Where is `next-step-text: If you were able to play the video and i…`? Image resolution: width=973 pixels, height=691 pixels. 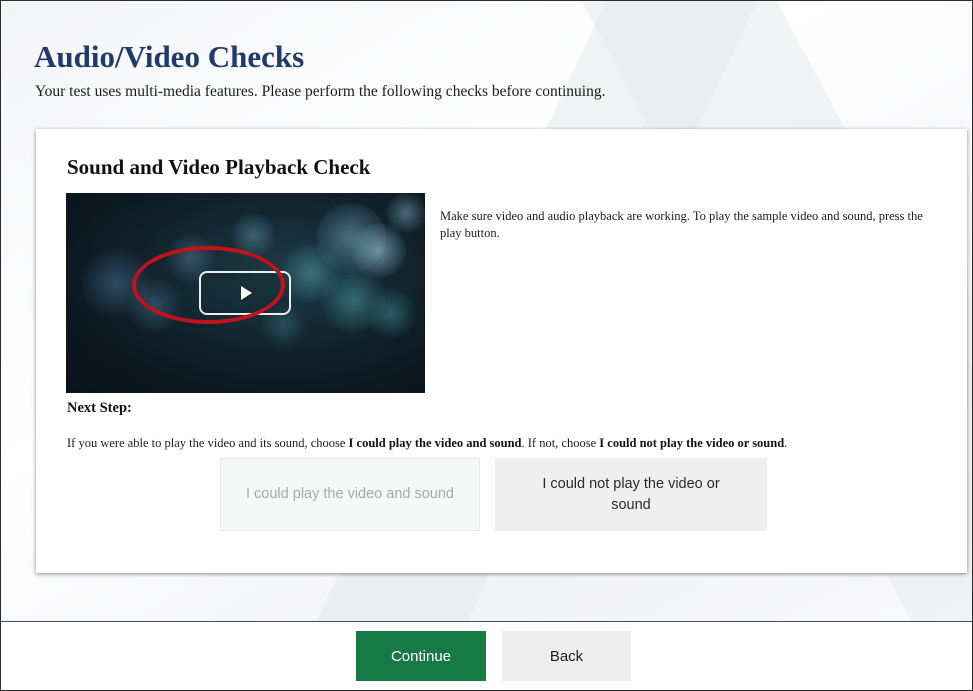 next-step-text: If you were able to play the video and i… is located at coordinates (517, 443).